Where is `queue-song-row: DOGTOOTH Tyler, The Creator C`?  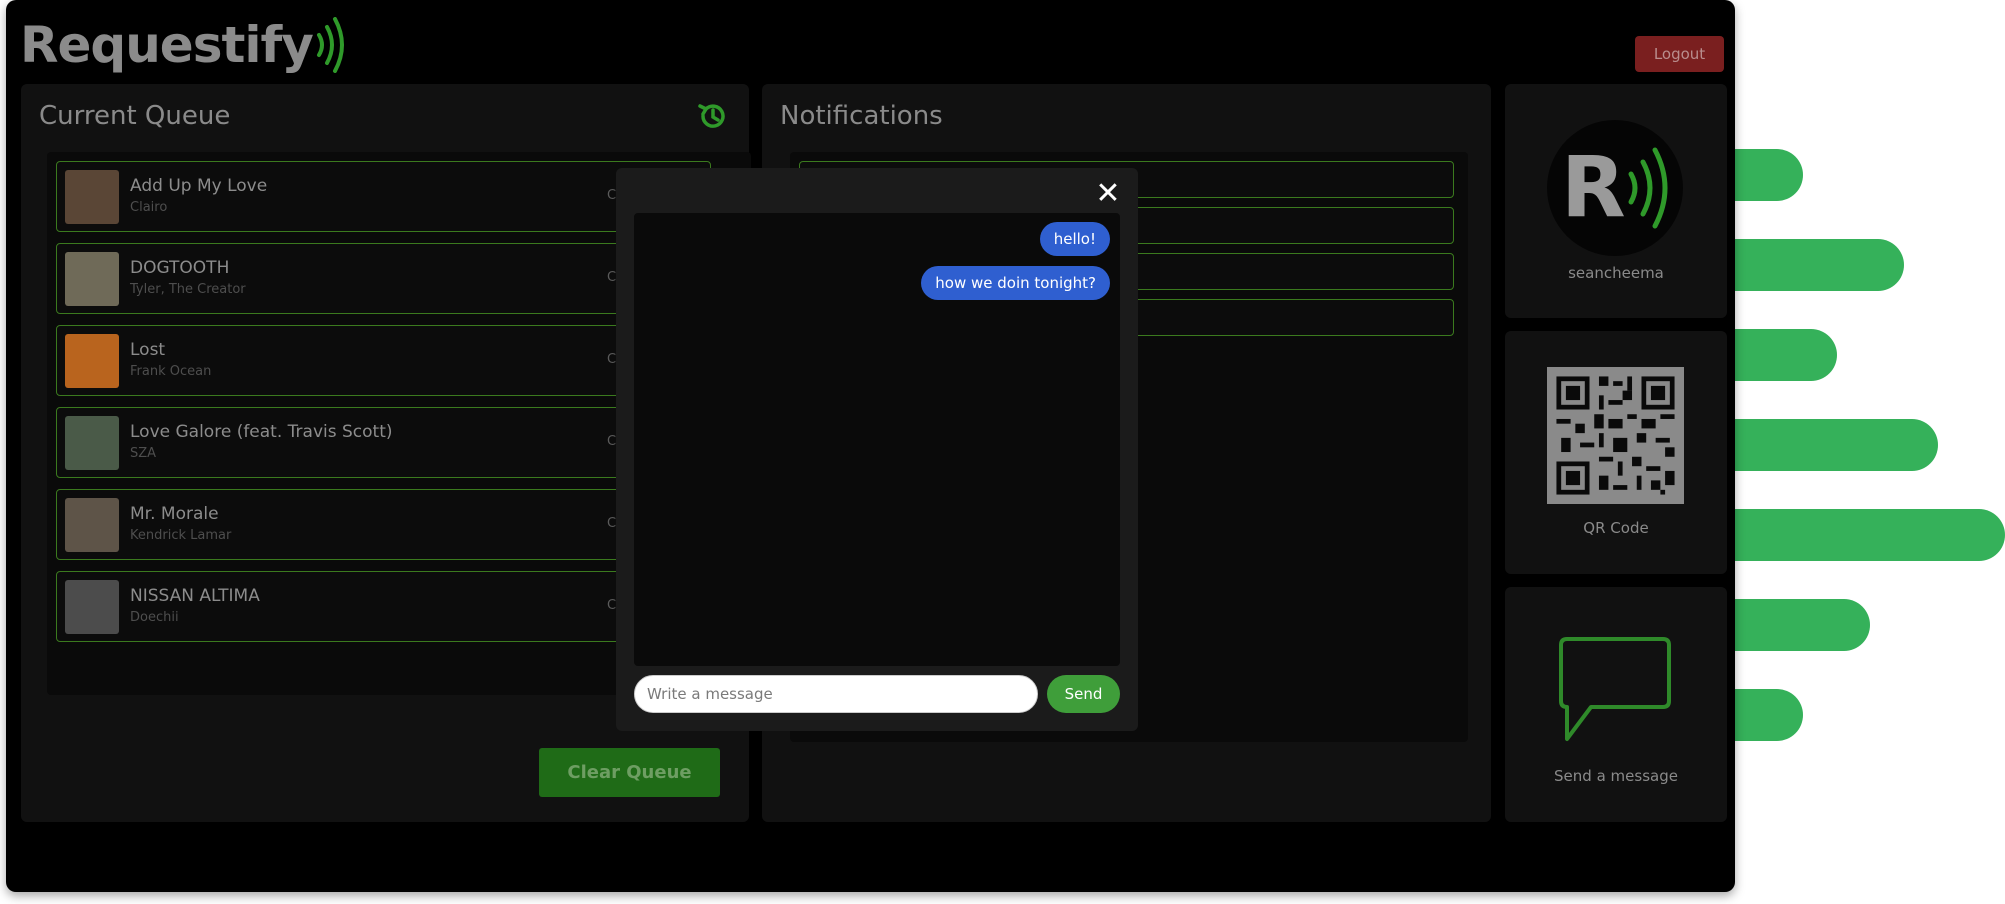
queue-song-row: DOGTOOTH Tyler, The Creator C is located at coordinates (383, 278).